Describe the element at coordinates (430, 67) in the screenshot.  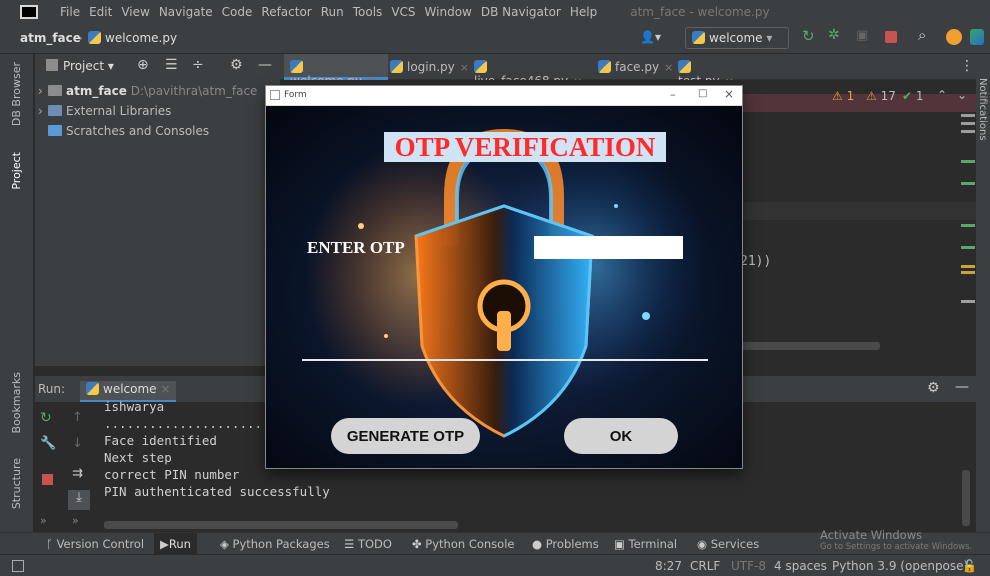
I see `tab-login: login.py ×` at that location.